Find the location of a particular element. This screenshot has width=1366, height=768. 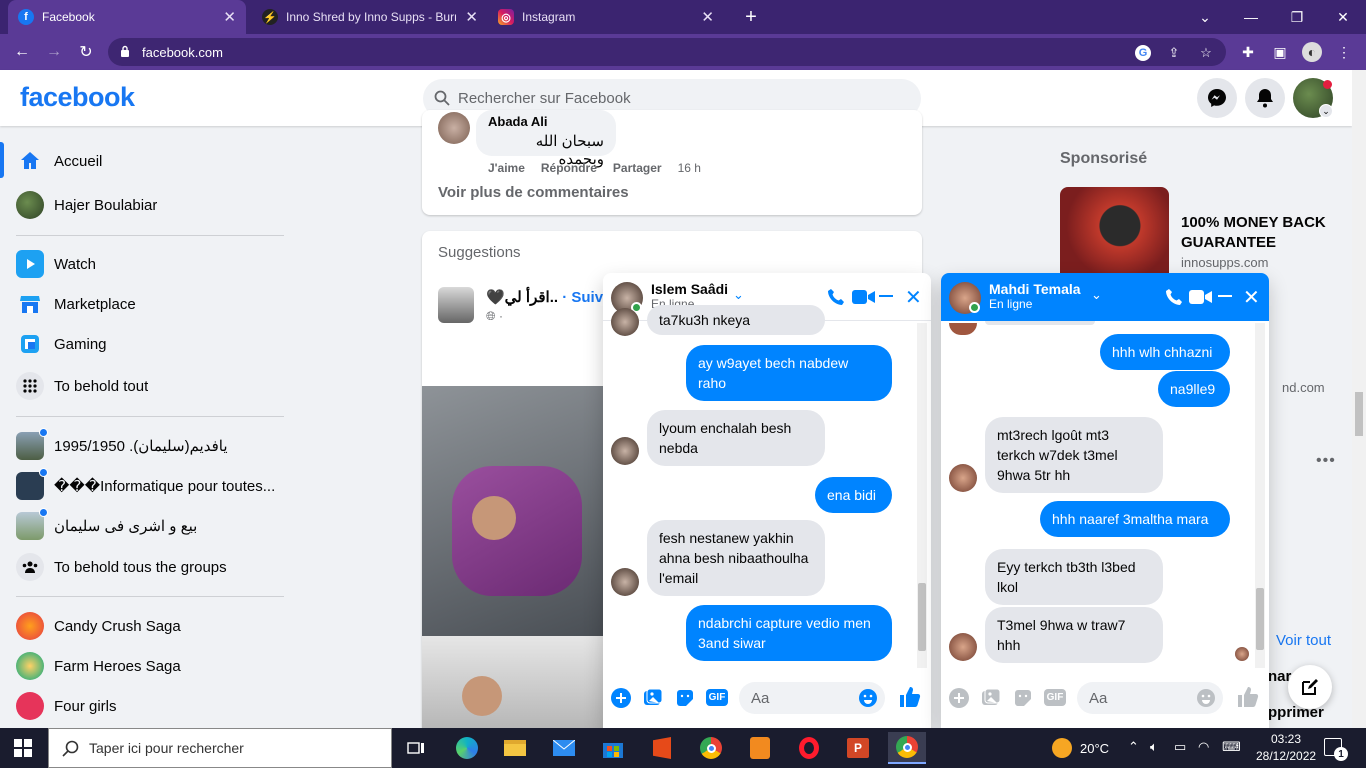

comment-author: Abada Ali is located at coordinates (546, 121).